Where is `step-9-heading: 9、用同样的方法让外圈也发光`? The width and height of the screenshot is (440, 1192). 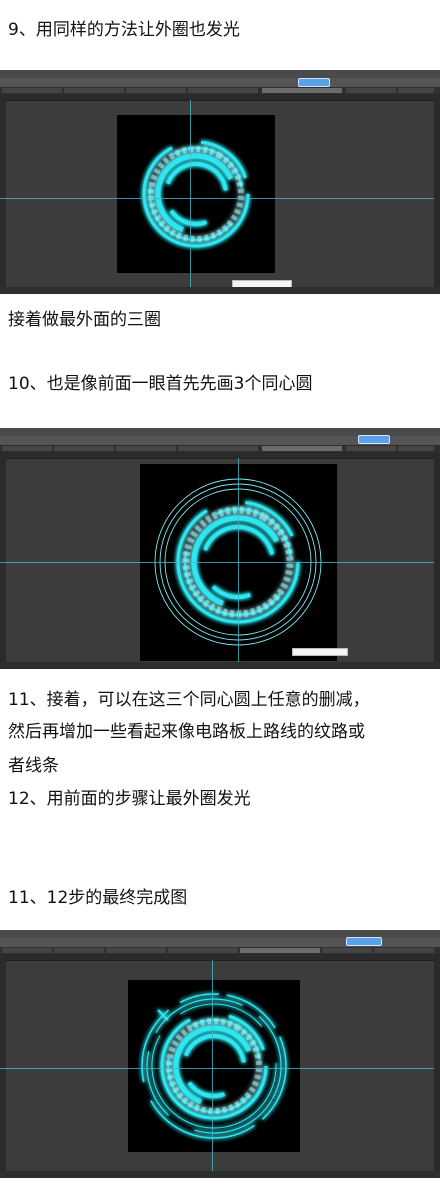 step-9-heading: 9、用同样的方法让外圈也发光 is located at coordinates (124, 30).